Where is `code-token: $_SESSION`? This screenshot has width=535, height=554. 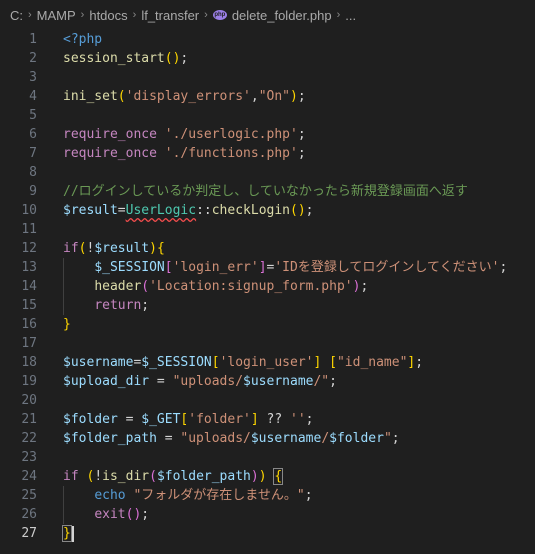 code-token: $_SESSION is located at coordinates (176, 362).